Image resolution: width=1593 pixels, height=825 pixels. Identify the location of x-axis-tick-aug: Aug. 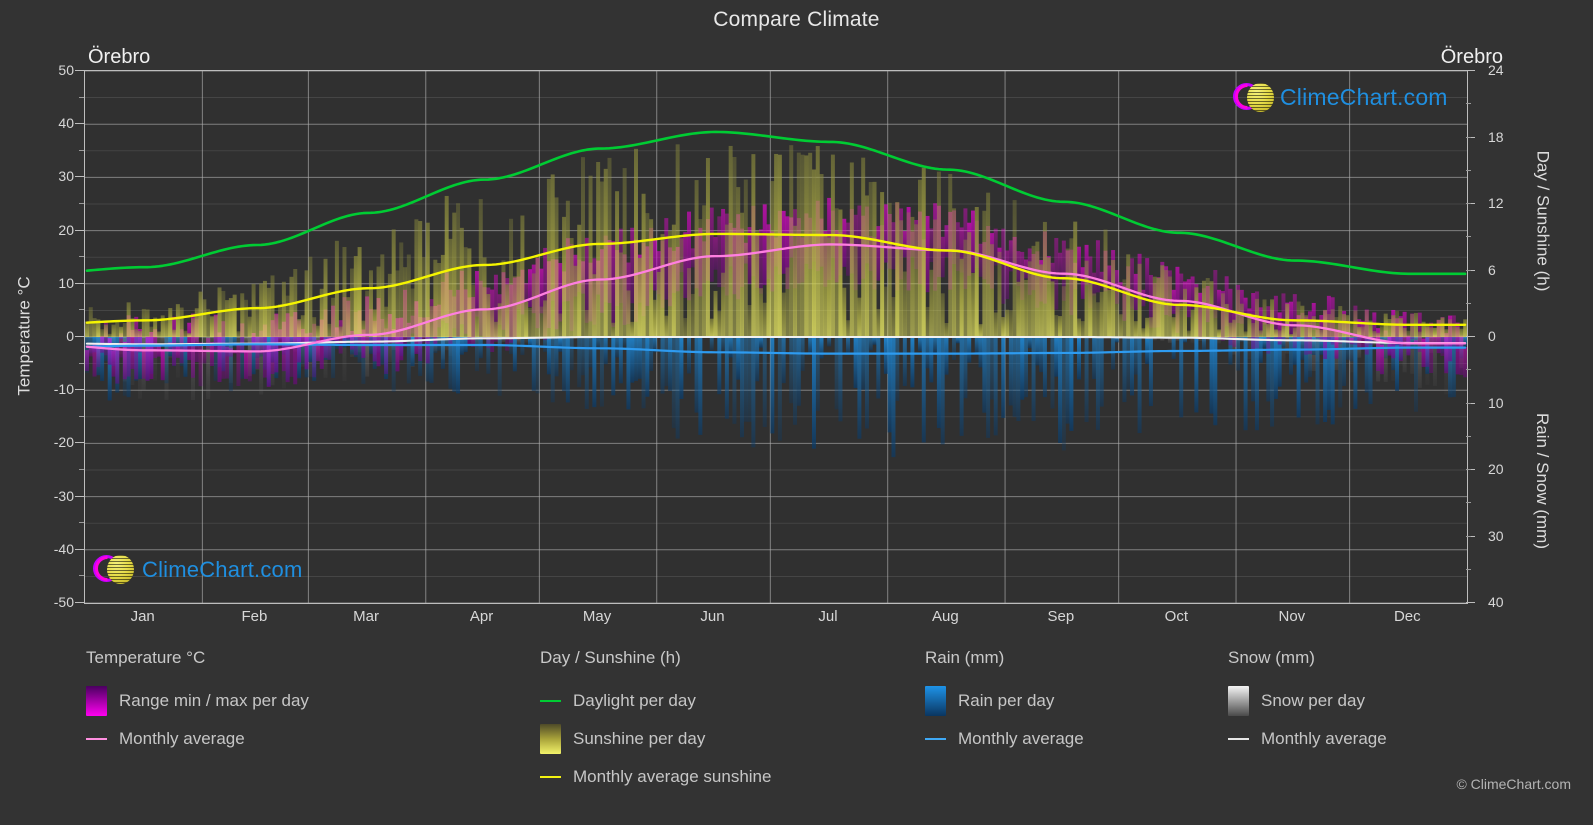
(945, 616).